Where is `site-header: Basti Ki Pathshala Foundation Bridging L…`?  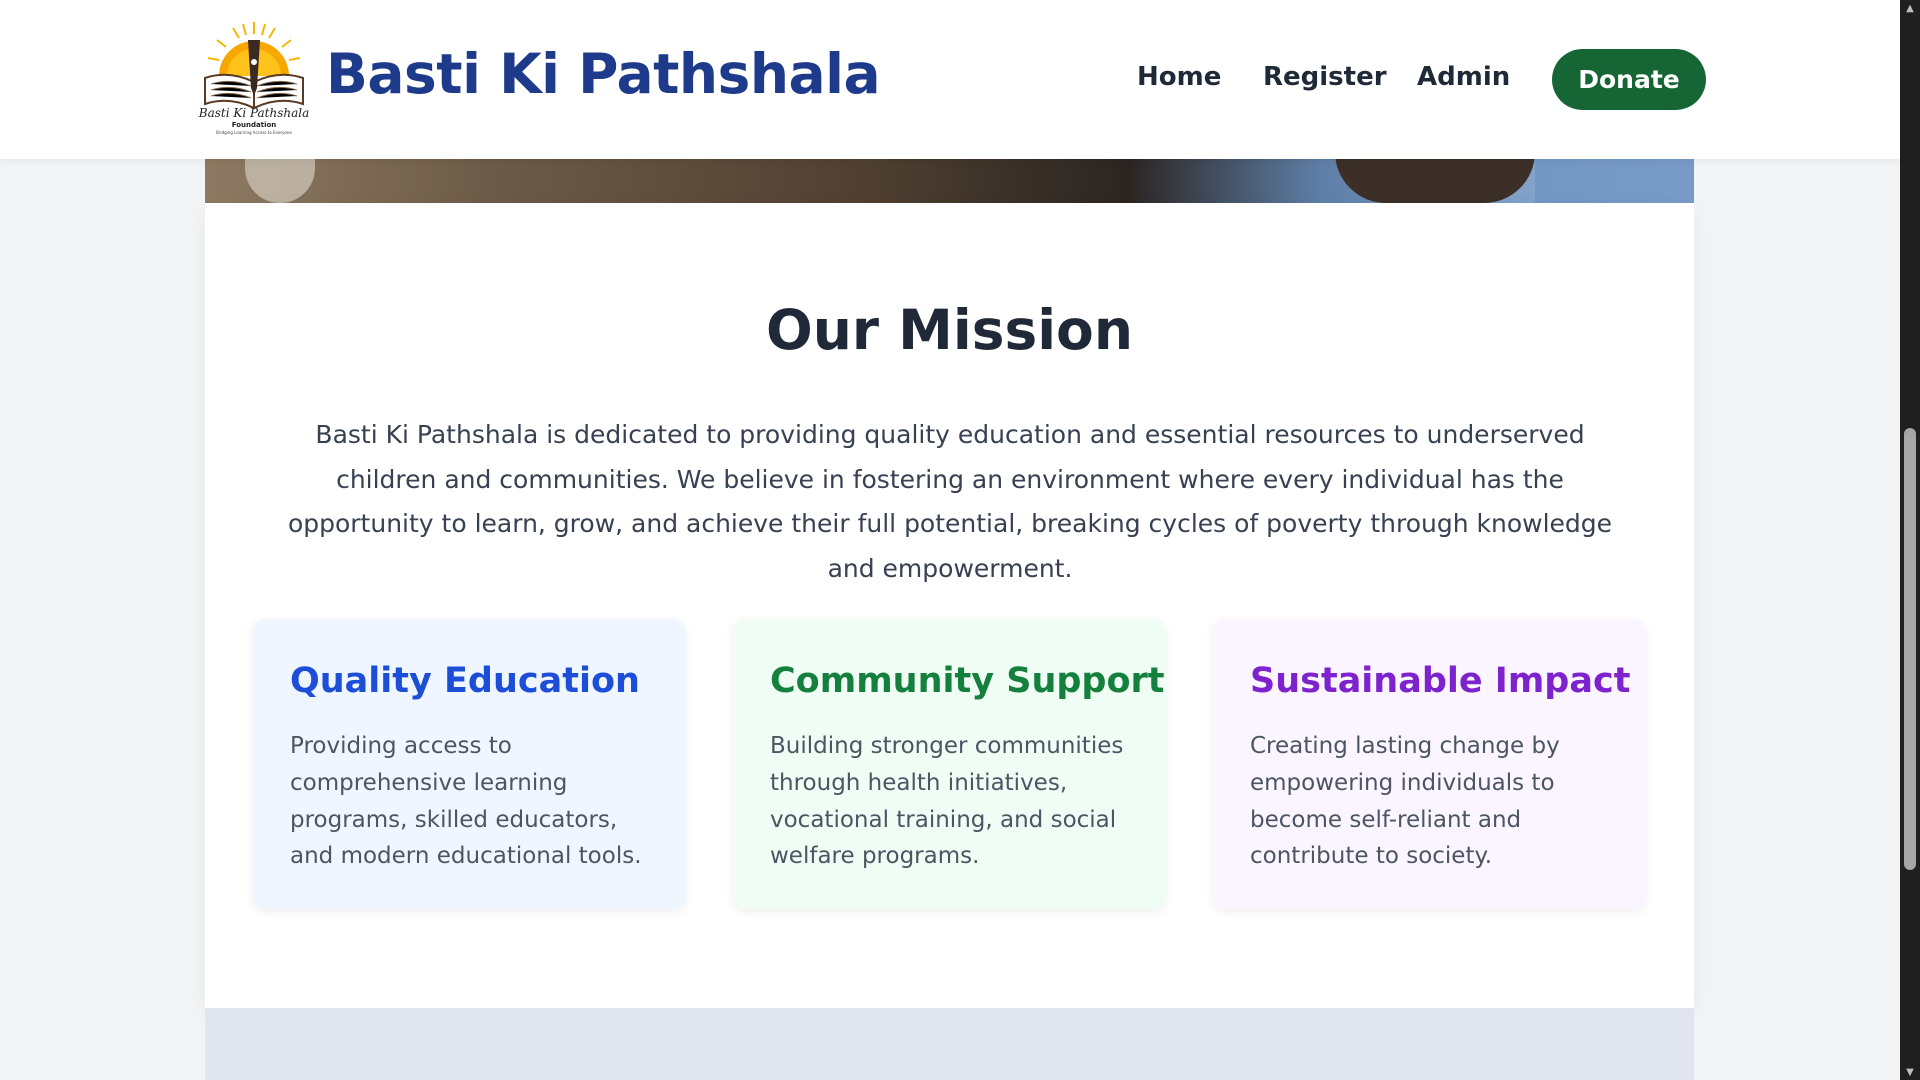 site-header: Basti Ki Pathshala Foundation Bridging L… is located at coordinates (950, 79).